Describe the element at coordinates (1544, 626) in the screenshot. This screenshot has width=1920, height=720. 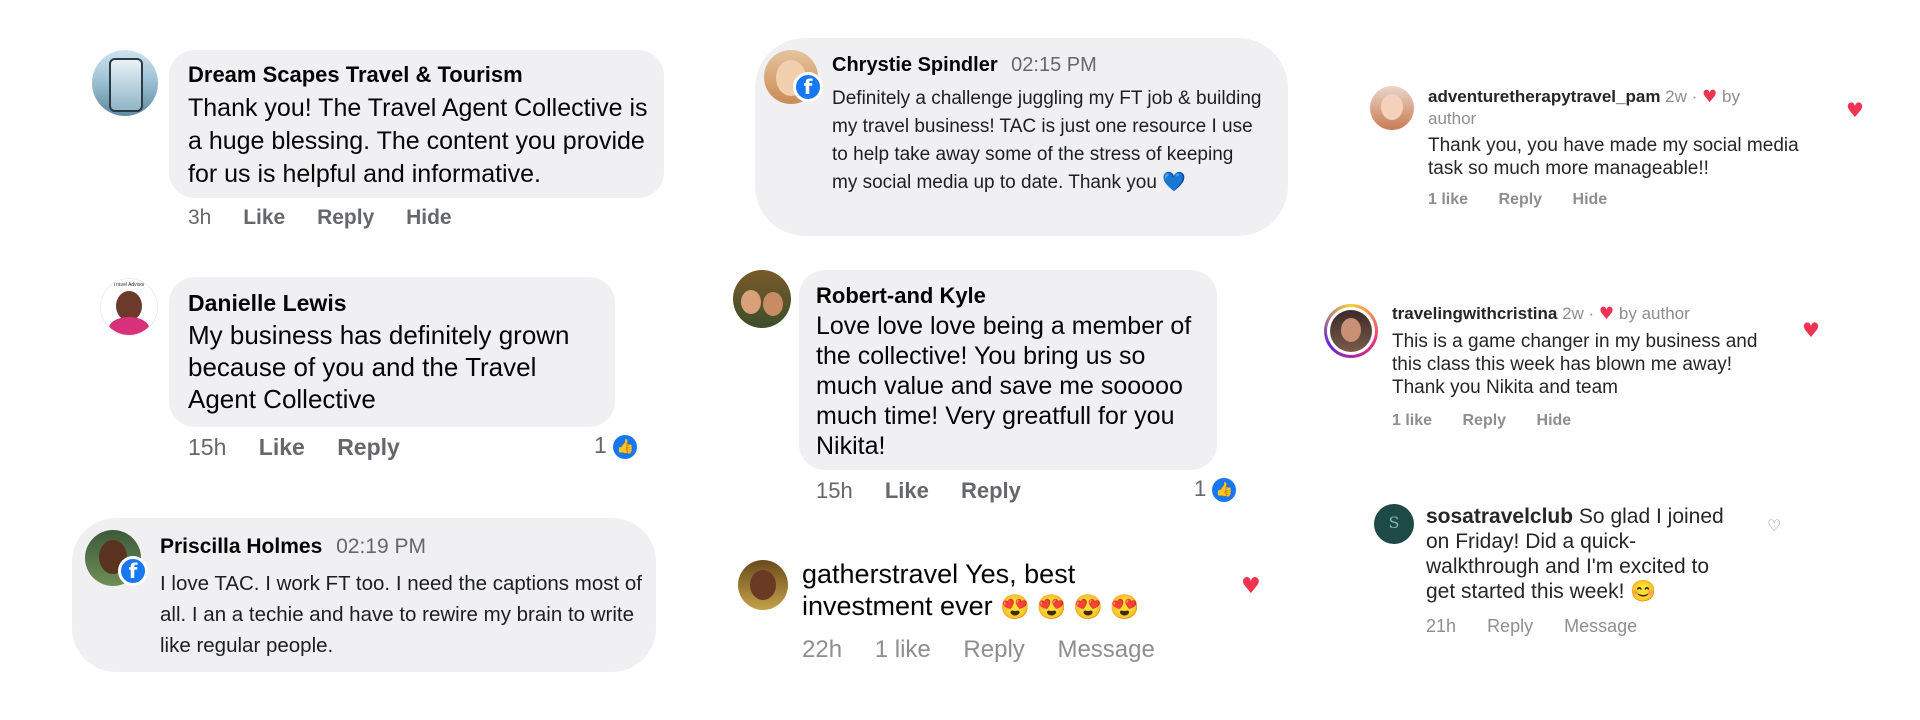
I see `comment-actions: 21h Reply Message` at that location.